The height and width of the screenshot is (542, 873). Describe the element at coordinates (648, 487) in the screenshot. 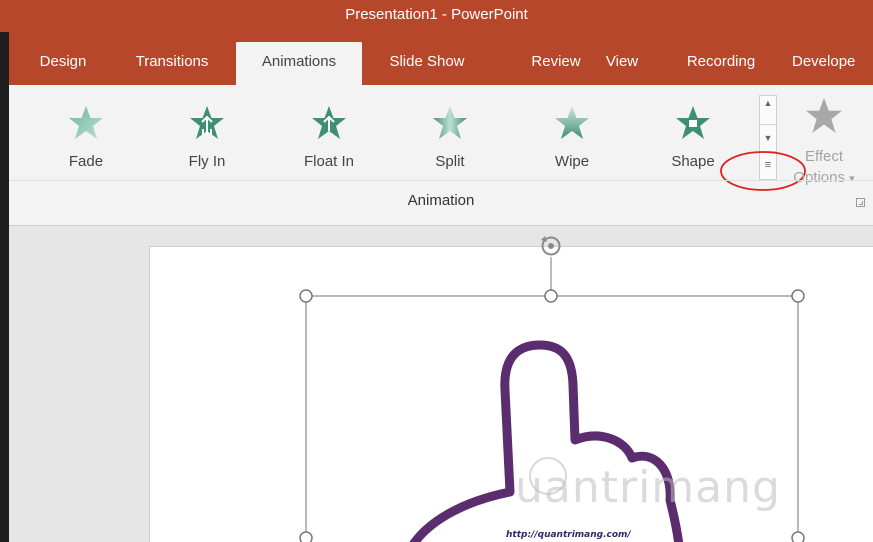

I see `watermark-text: uantrimang` at that location.